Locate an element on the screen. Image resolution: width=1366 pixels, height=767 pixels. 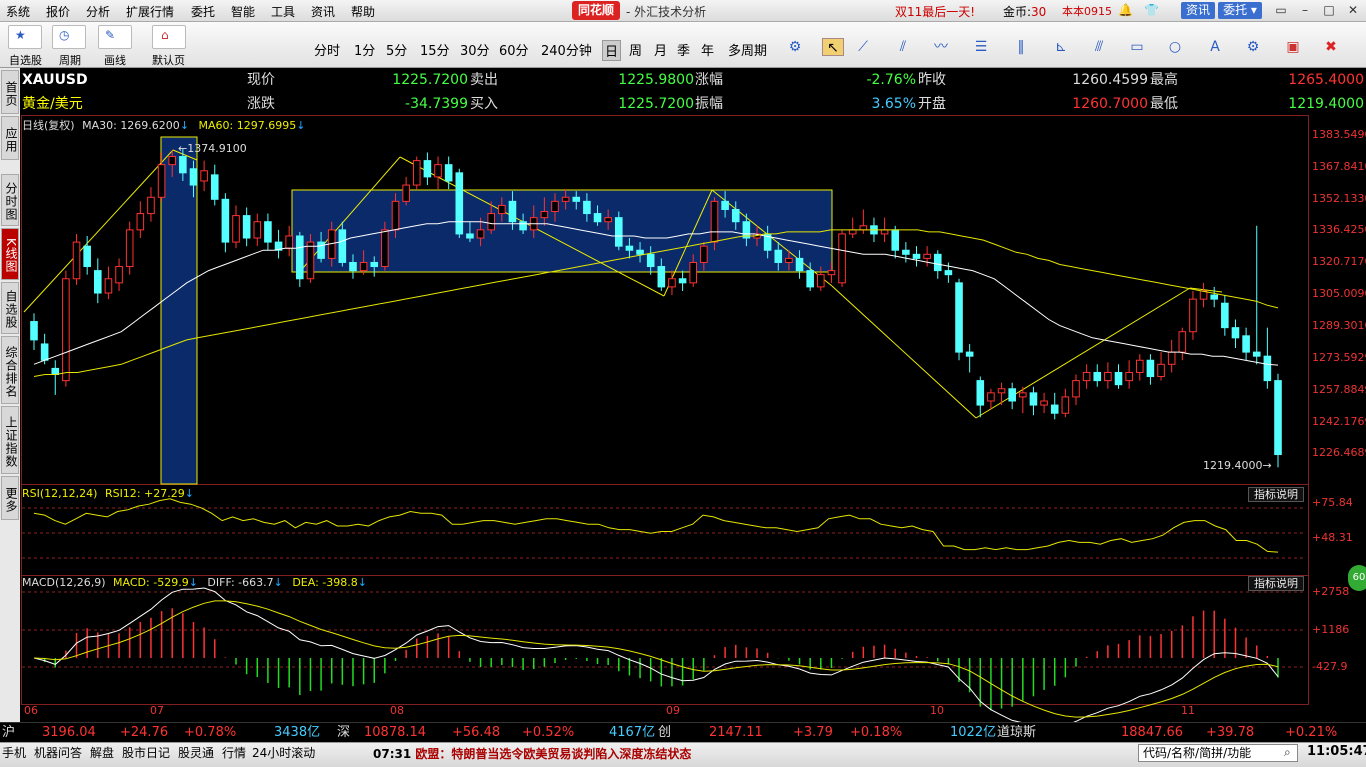
sz-value: 10878.14 is located at coordinates (395, 732).